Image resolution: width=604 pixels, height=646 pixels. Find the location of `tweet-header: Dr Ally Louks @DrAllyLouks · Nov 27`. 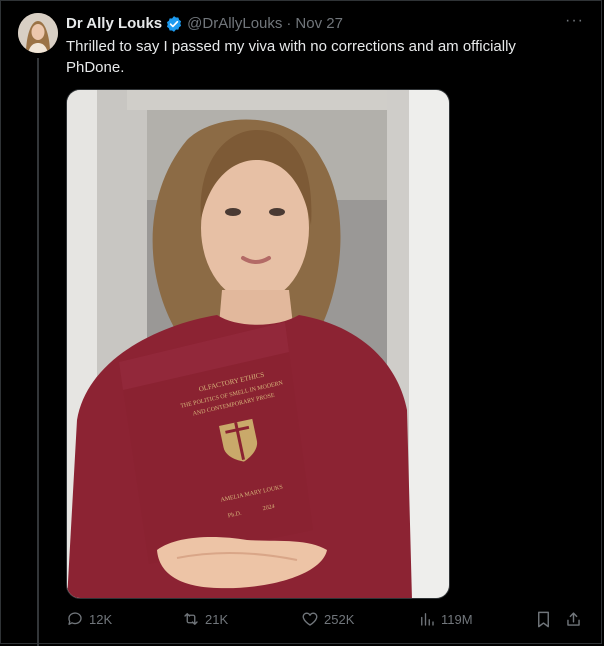

tweet-header: Dr Ally Louks @DrAllyLouks · Nov 27 is located at coordinates (204, 24).